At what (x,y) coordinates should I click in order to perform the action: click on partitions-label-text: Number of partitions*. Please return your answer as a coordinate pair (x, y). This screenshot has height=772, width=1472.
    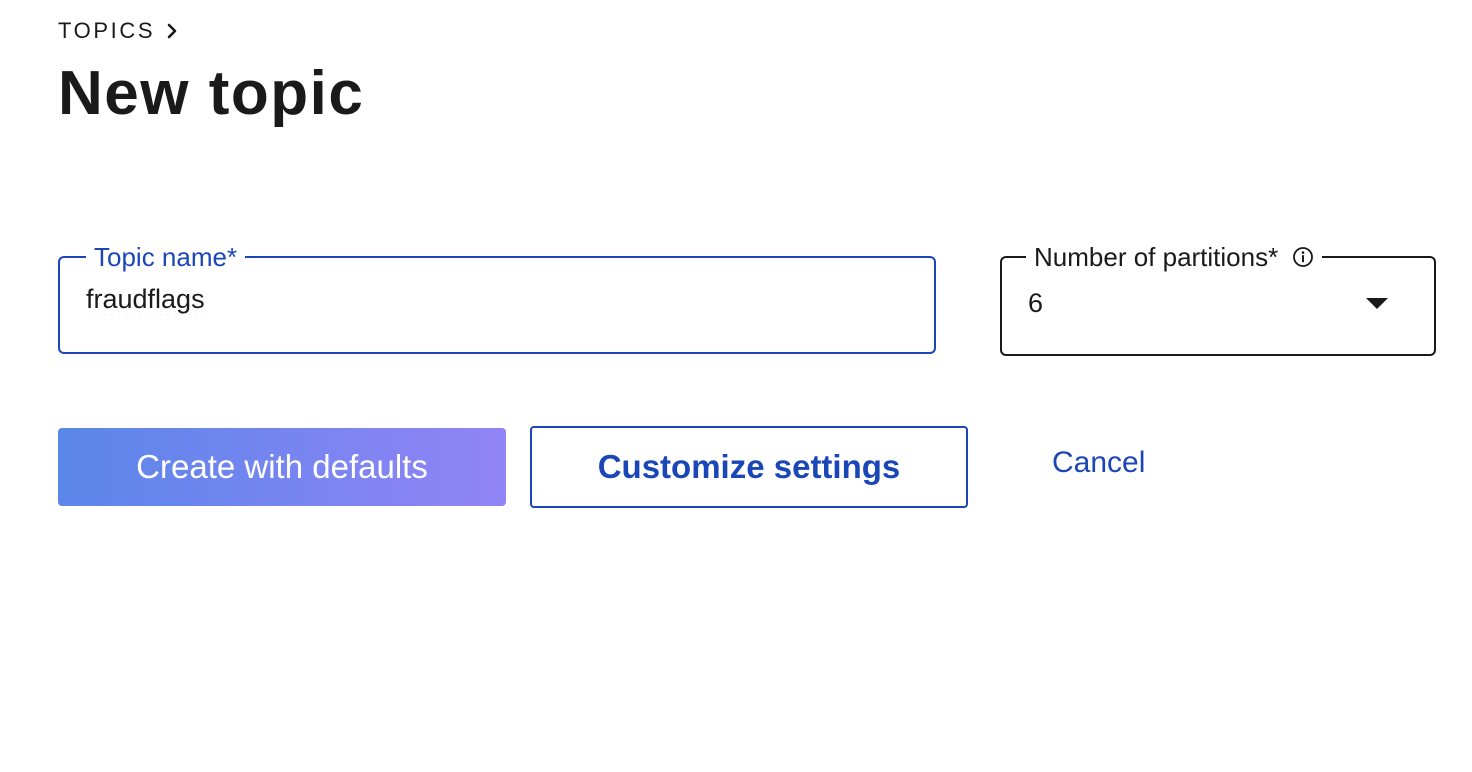
    Looking at the image, I should click on (1156, 257).